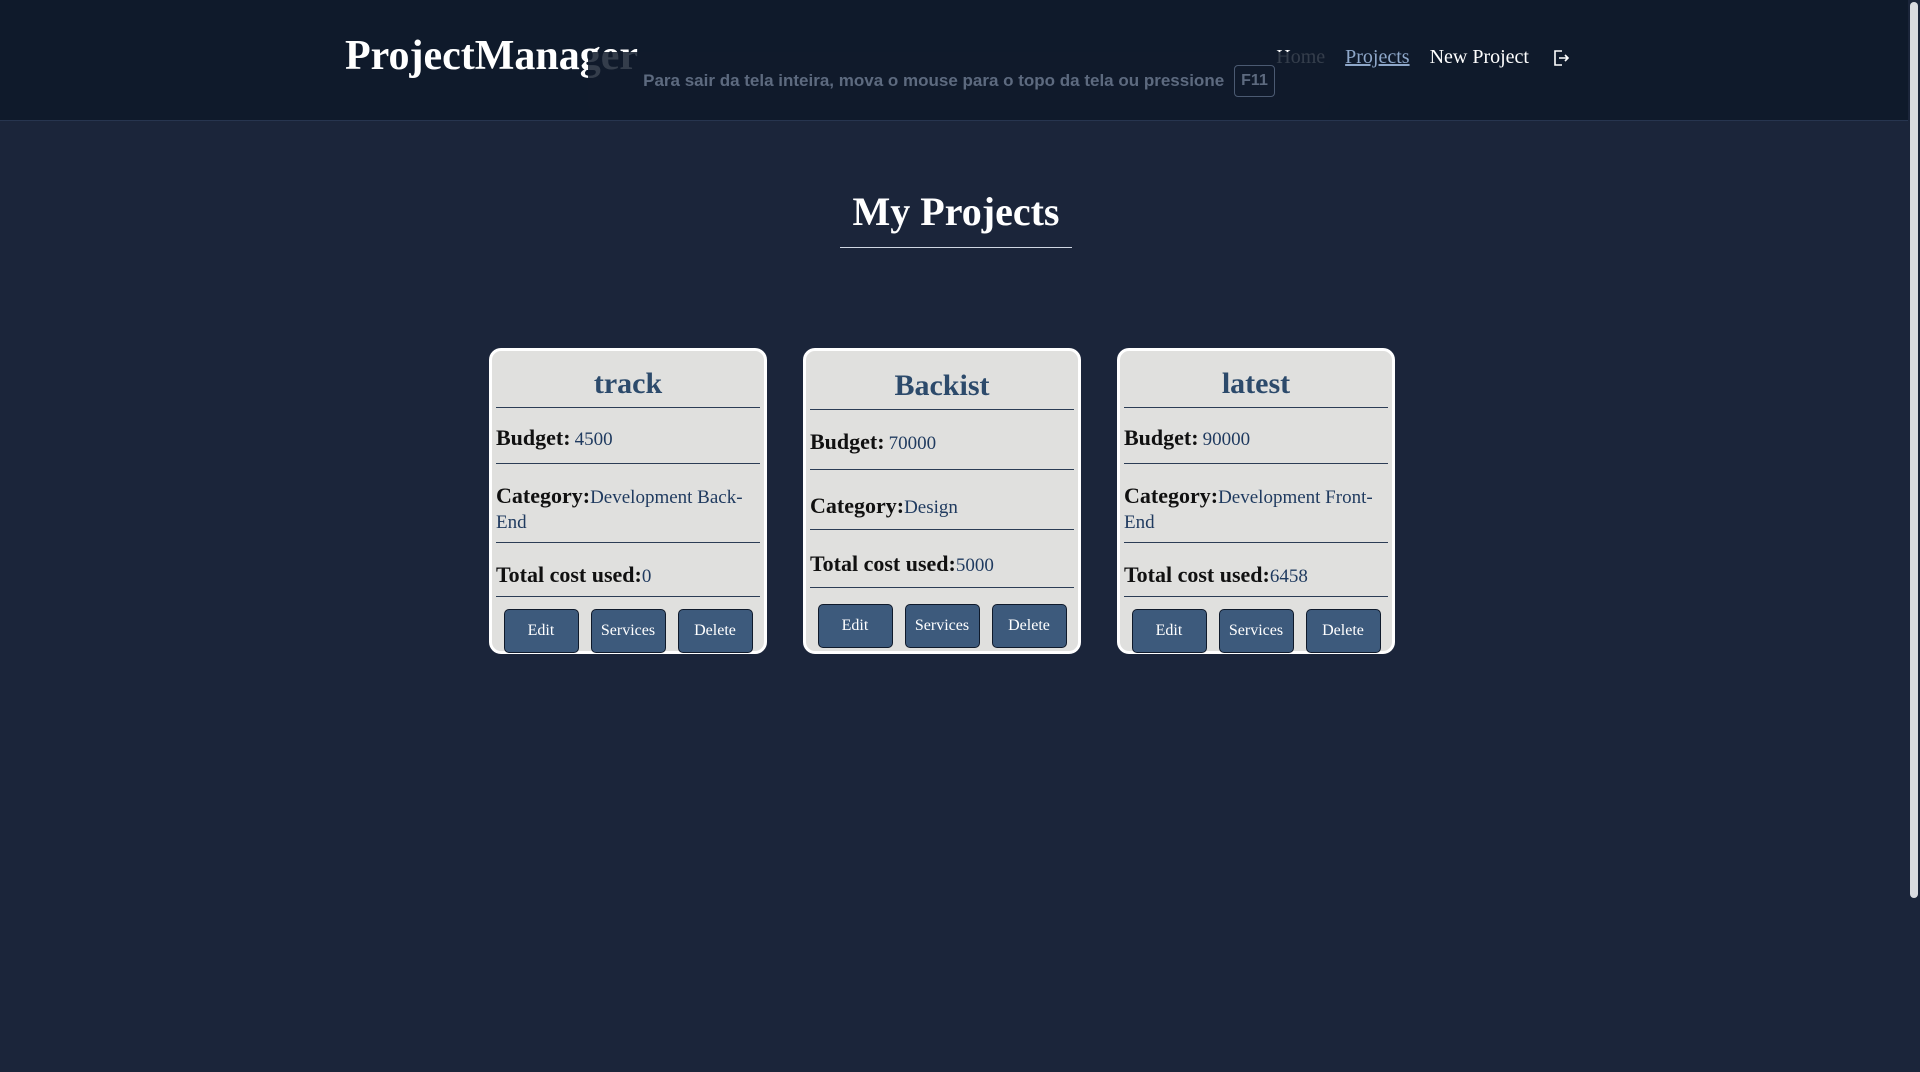 The height and width of the screenshot is (1072, 1920). I want to click on project-name: track, so click(628, 379).